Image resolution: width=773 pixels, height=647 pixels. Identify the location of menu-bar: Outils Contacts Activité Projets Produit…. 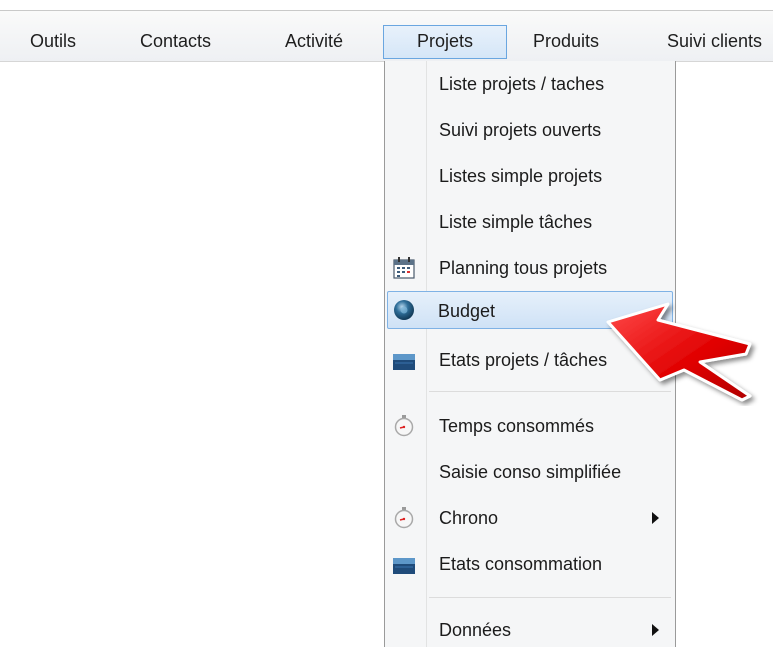
(386, 36).